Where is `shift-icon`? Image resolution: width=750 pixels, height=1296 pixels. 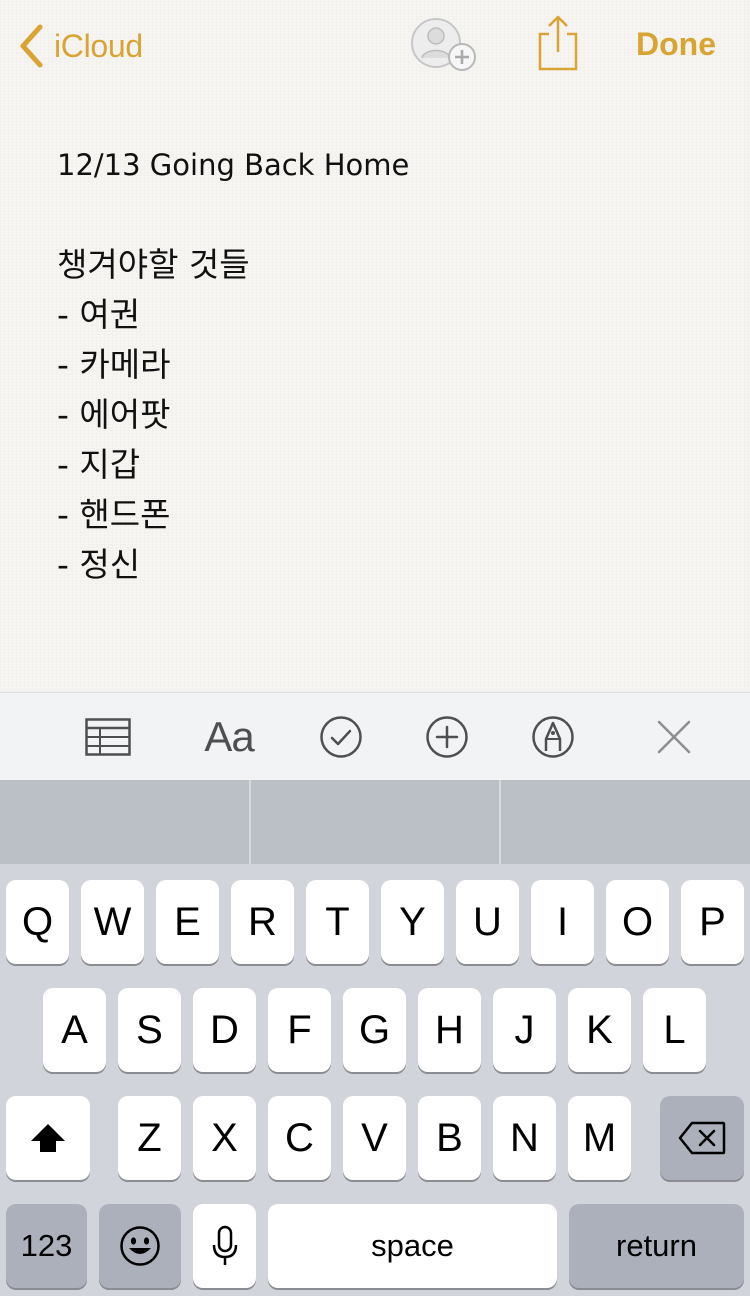
shift-icon is located at coordinates (48, 1138).